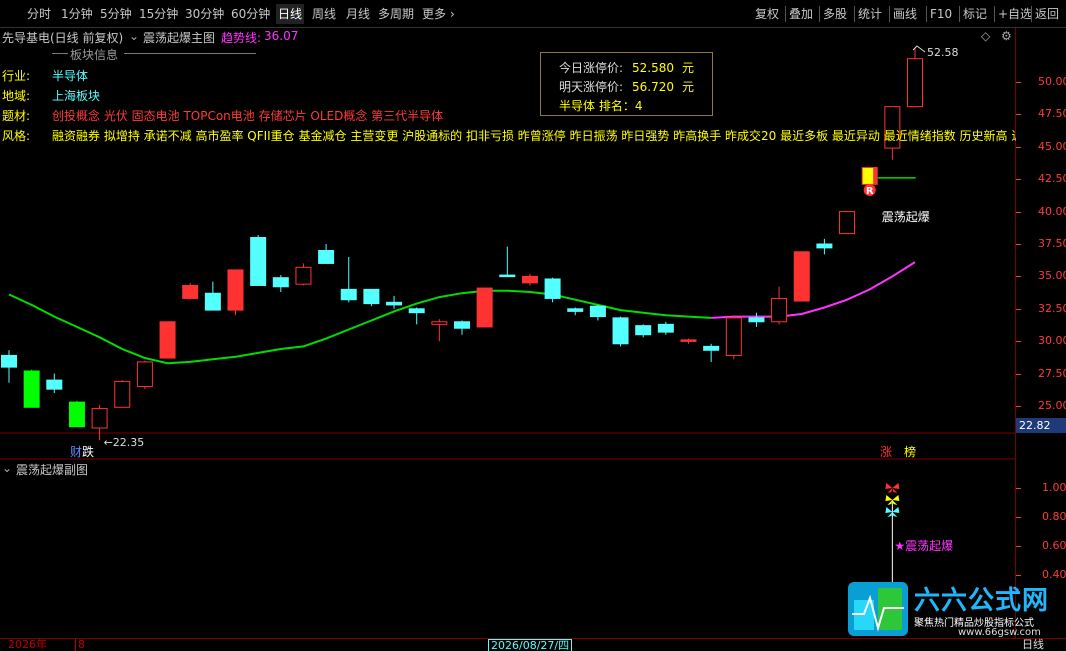 Image resolution: width=1066 pixels, height=651 pixels. What do you see at coordinates (116, 14) in the screenshot?
I see `toolbar-btn-2: 5分钟` at bounding box center [116, 14].